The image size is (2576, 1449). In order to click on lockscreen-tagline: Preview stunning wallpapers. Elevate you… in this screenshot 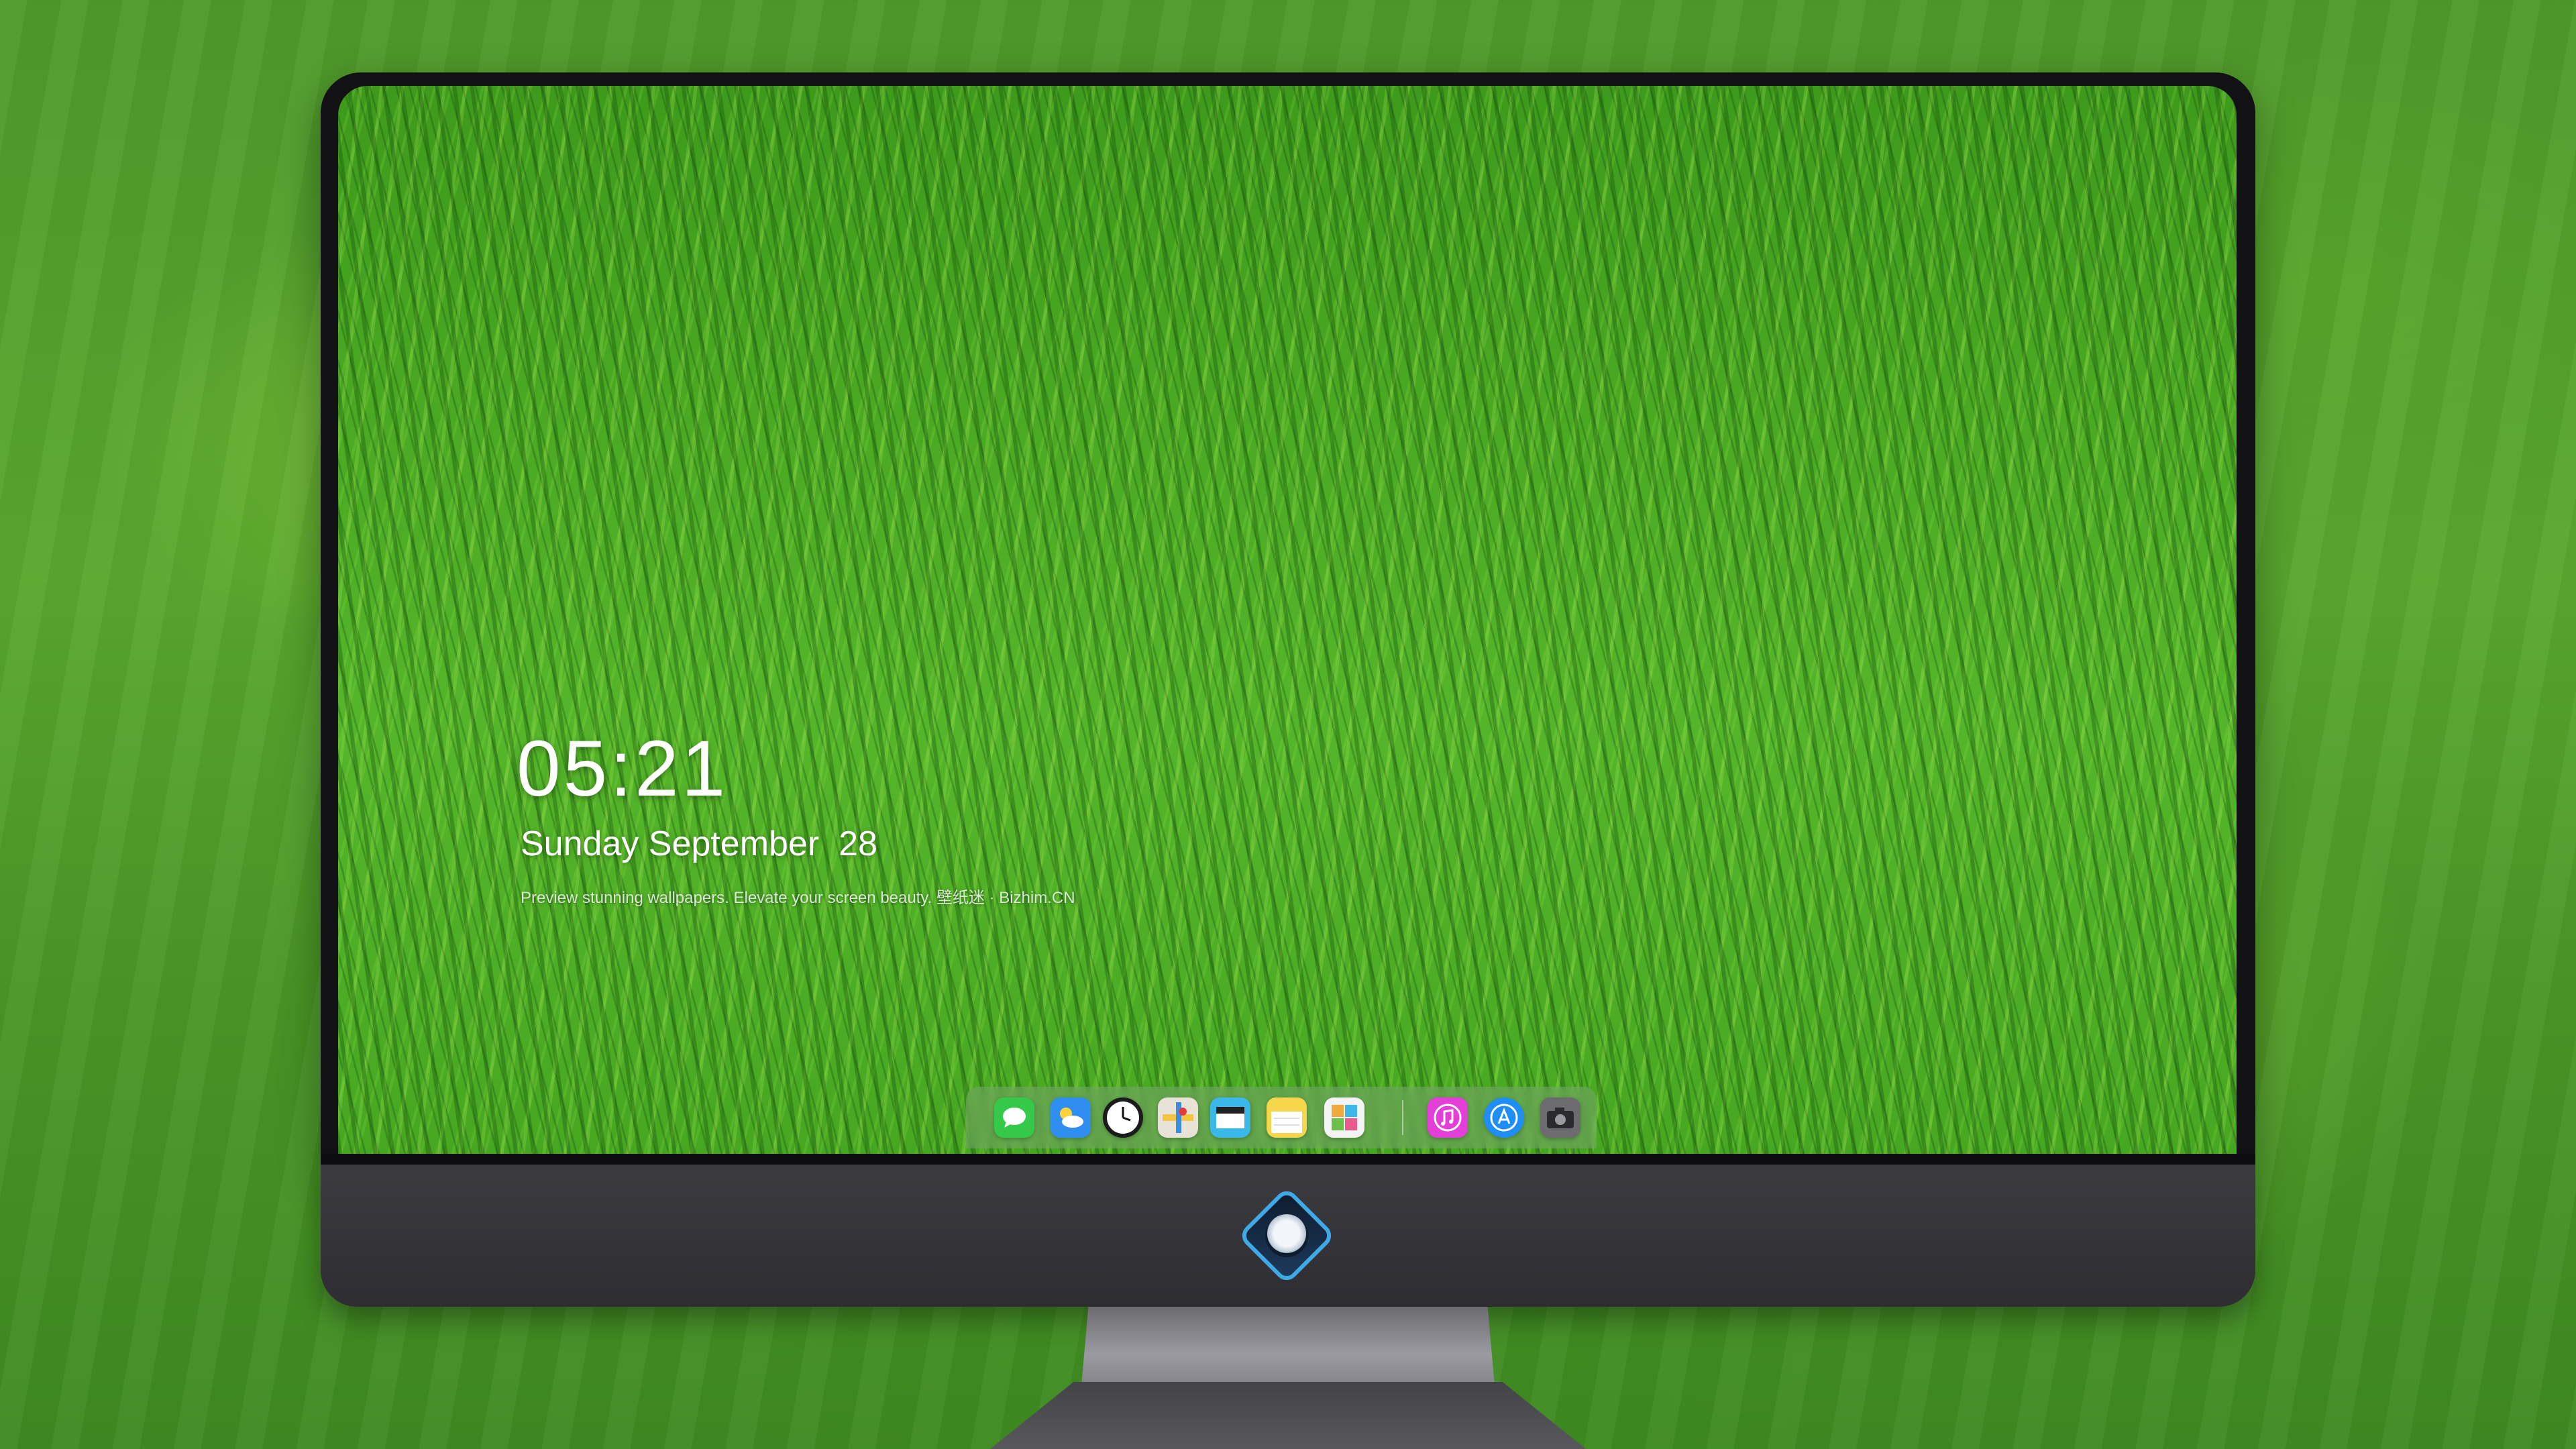, I will do `click(798, 898)`.